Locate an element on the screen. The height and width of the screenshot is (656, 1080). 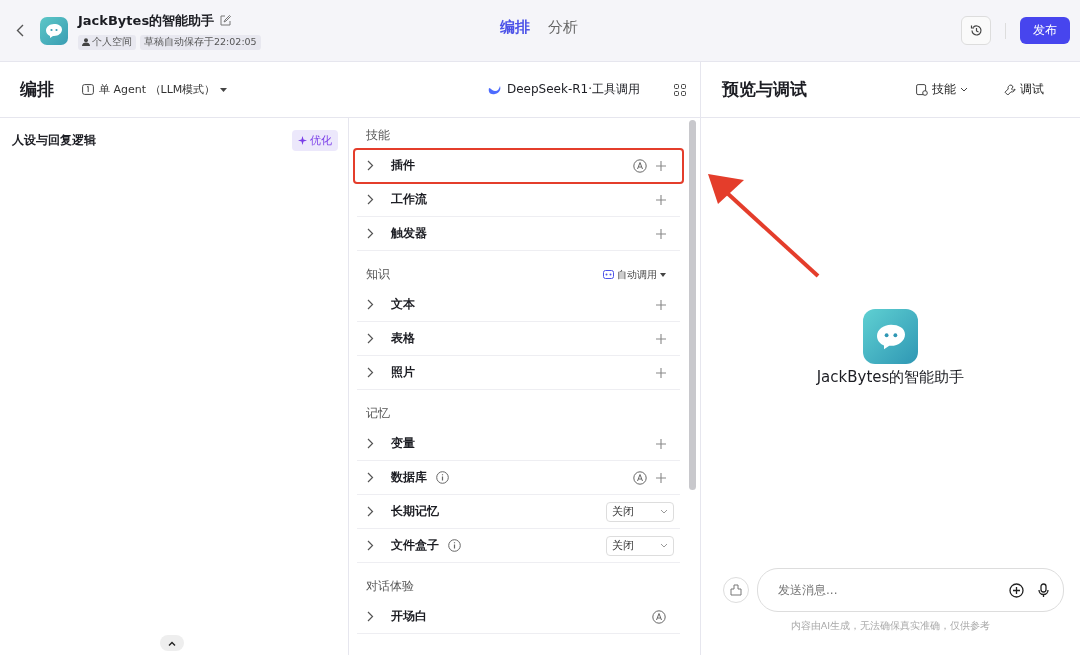
optimize-button: 优化 is located at coordinates (315, 140).